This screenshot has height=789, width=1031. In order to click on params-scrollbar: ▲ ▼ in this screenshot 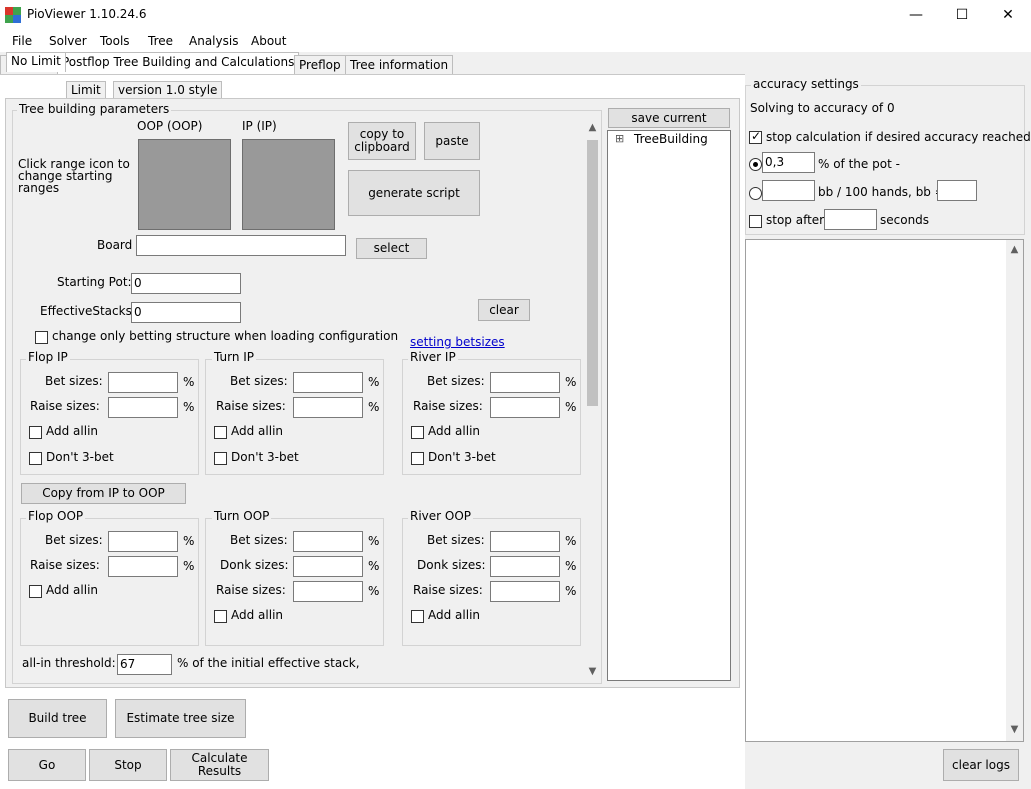, I will do `click(592, 401)`.